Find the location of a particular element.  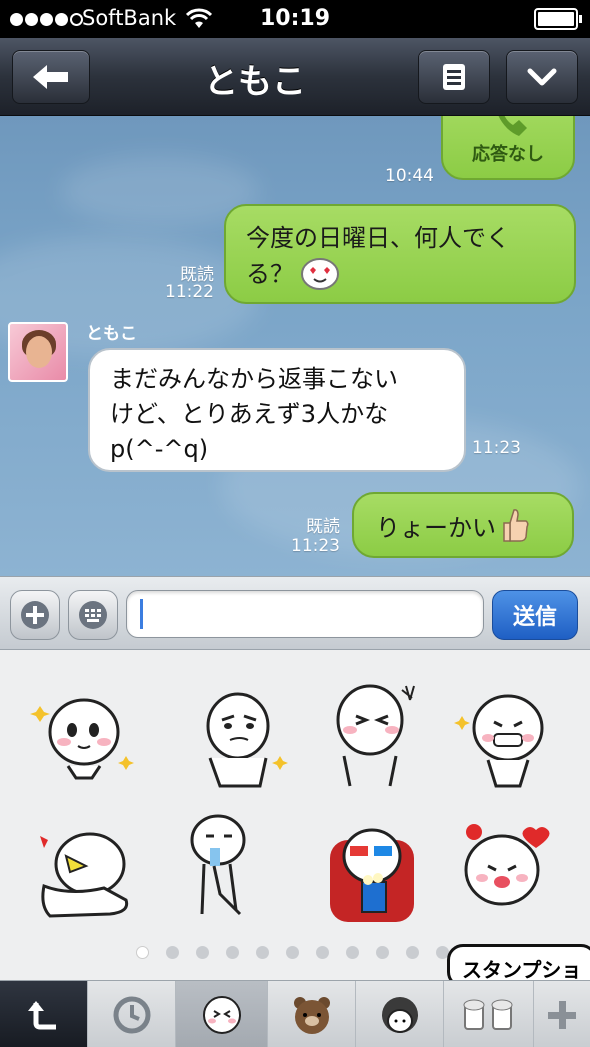

tab-brown-stickers is located at coordinates (312, 1014).